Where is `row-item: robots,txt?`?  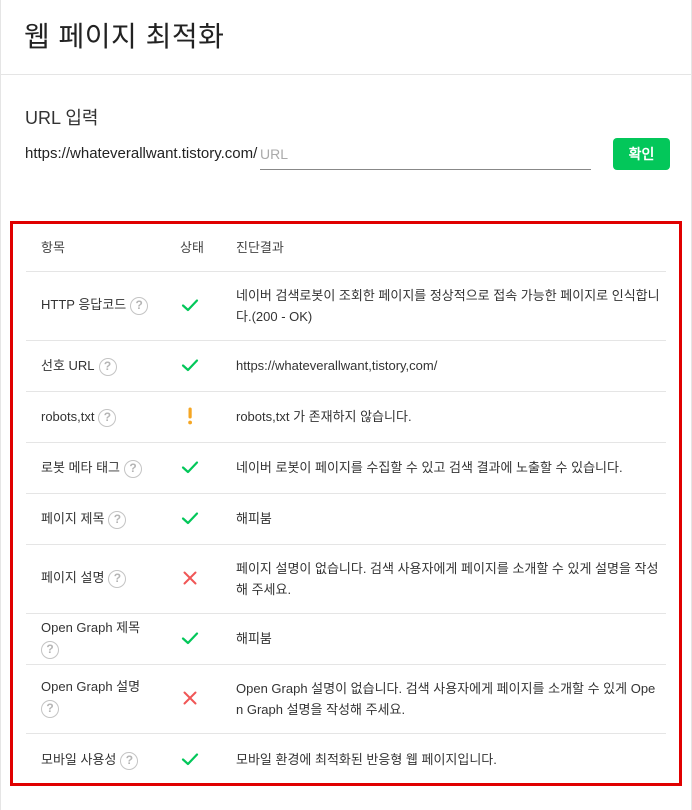
row-item: robots,txt? is located at coordinates (106, 417).